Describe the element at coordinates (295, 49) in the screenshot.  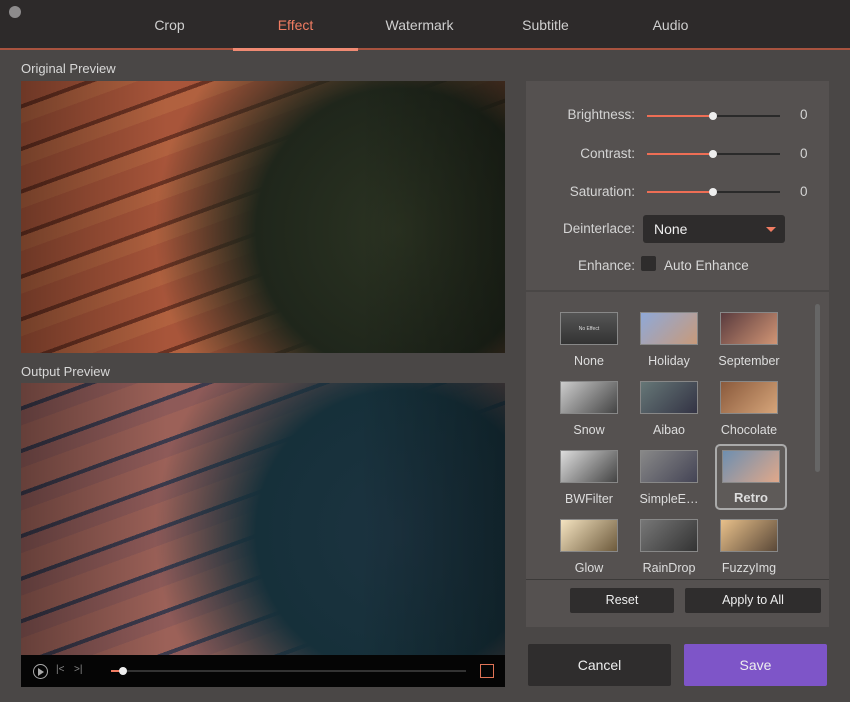
I see `active-tab-indicator` at that location.